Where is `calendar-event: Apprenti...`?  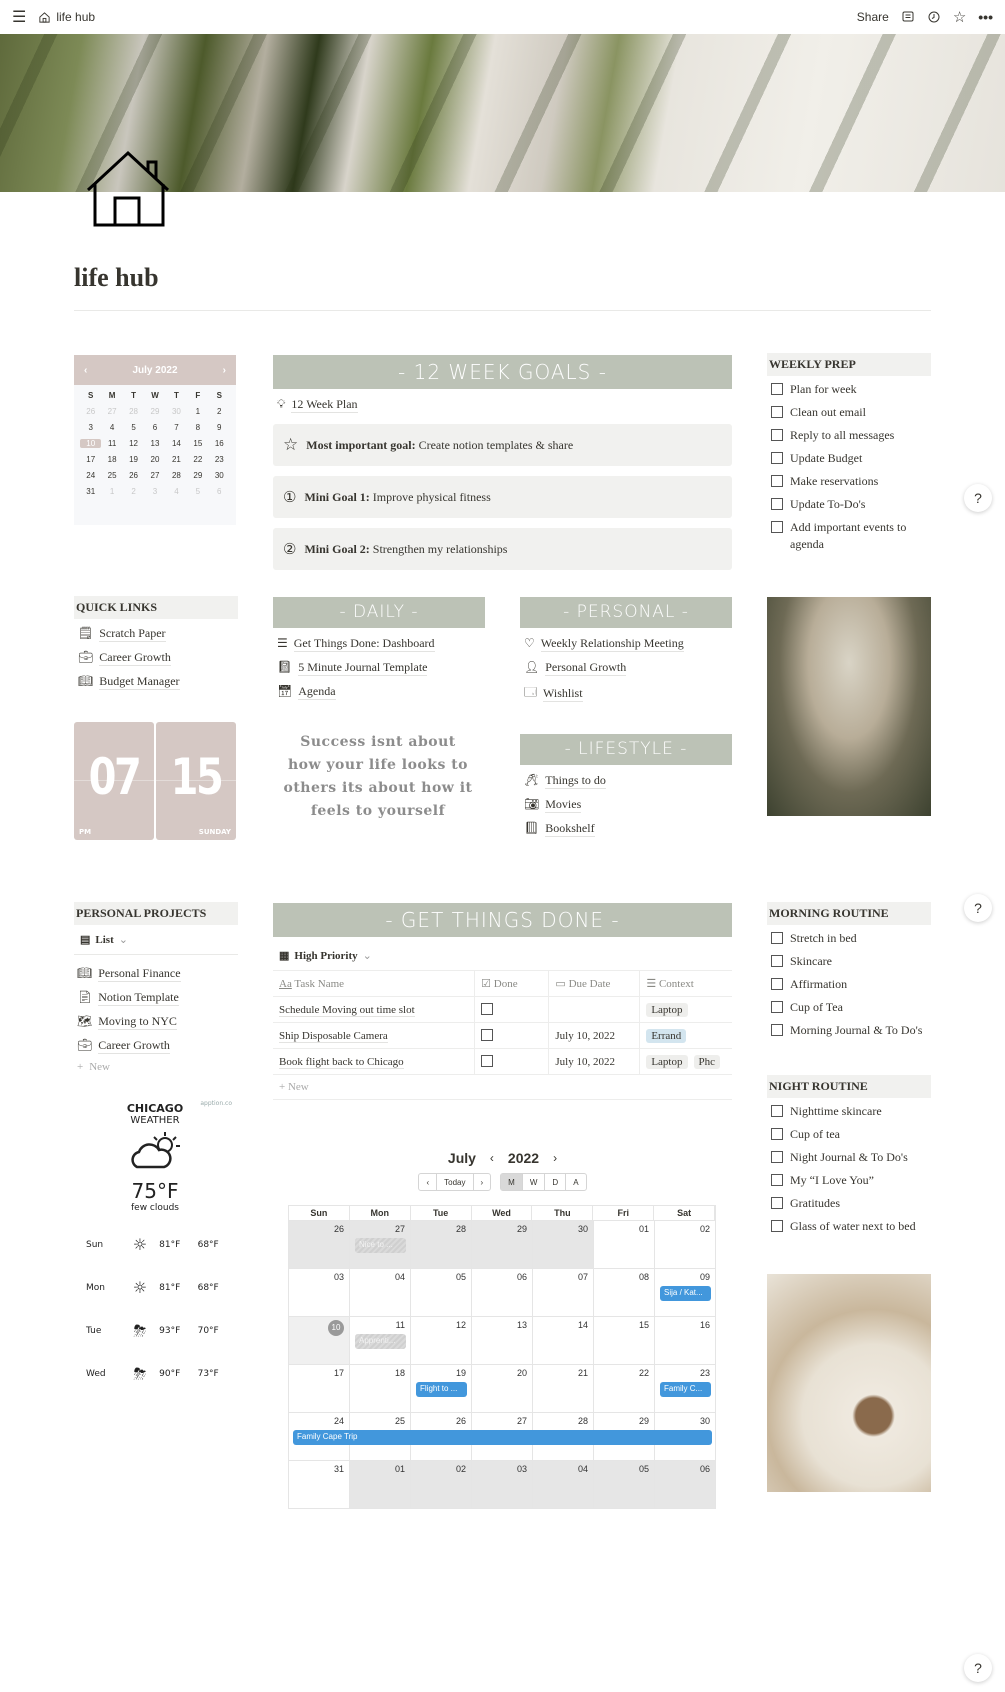
calendar-event: Apprenti... is located at coordinates (380, 1341).